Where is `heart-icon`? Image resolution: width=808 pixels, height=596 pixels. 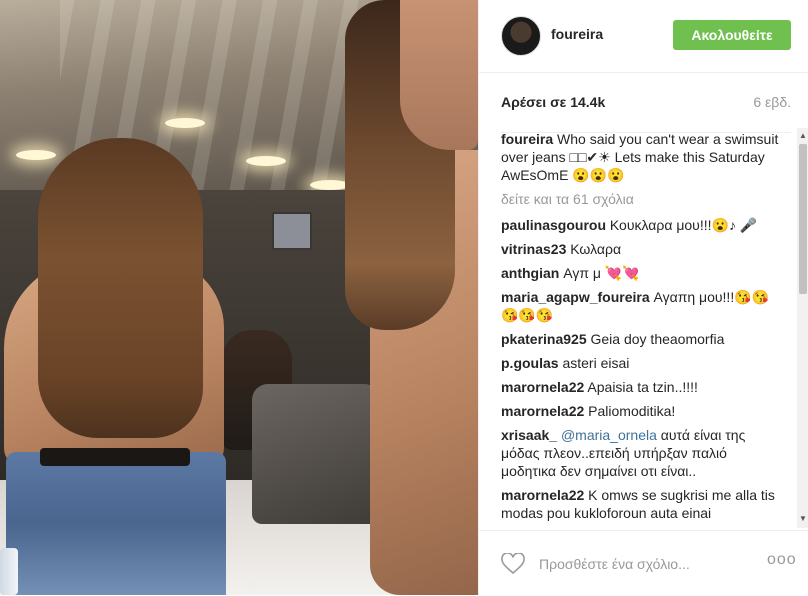 heart-icon is located at coordinates (513, 564).